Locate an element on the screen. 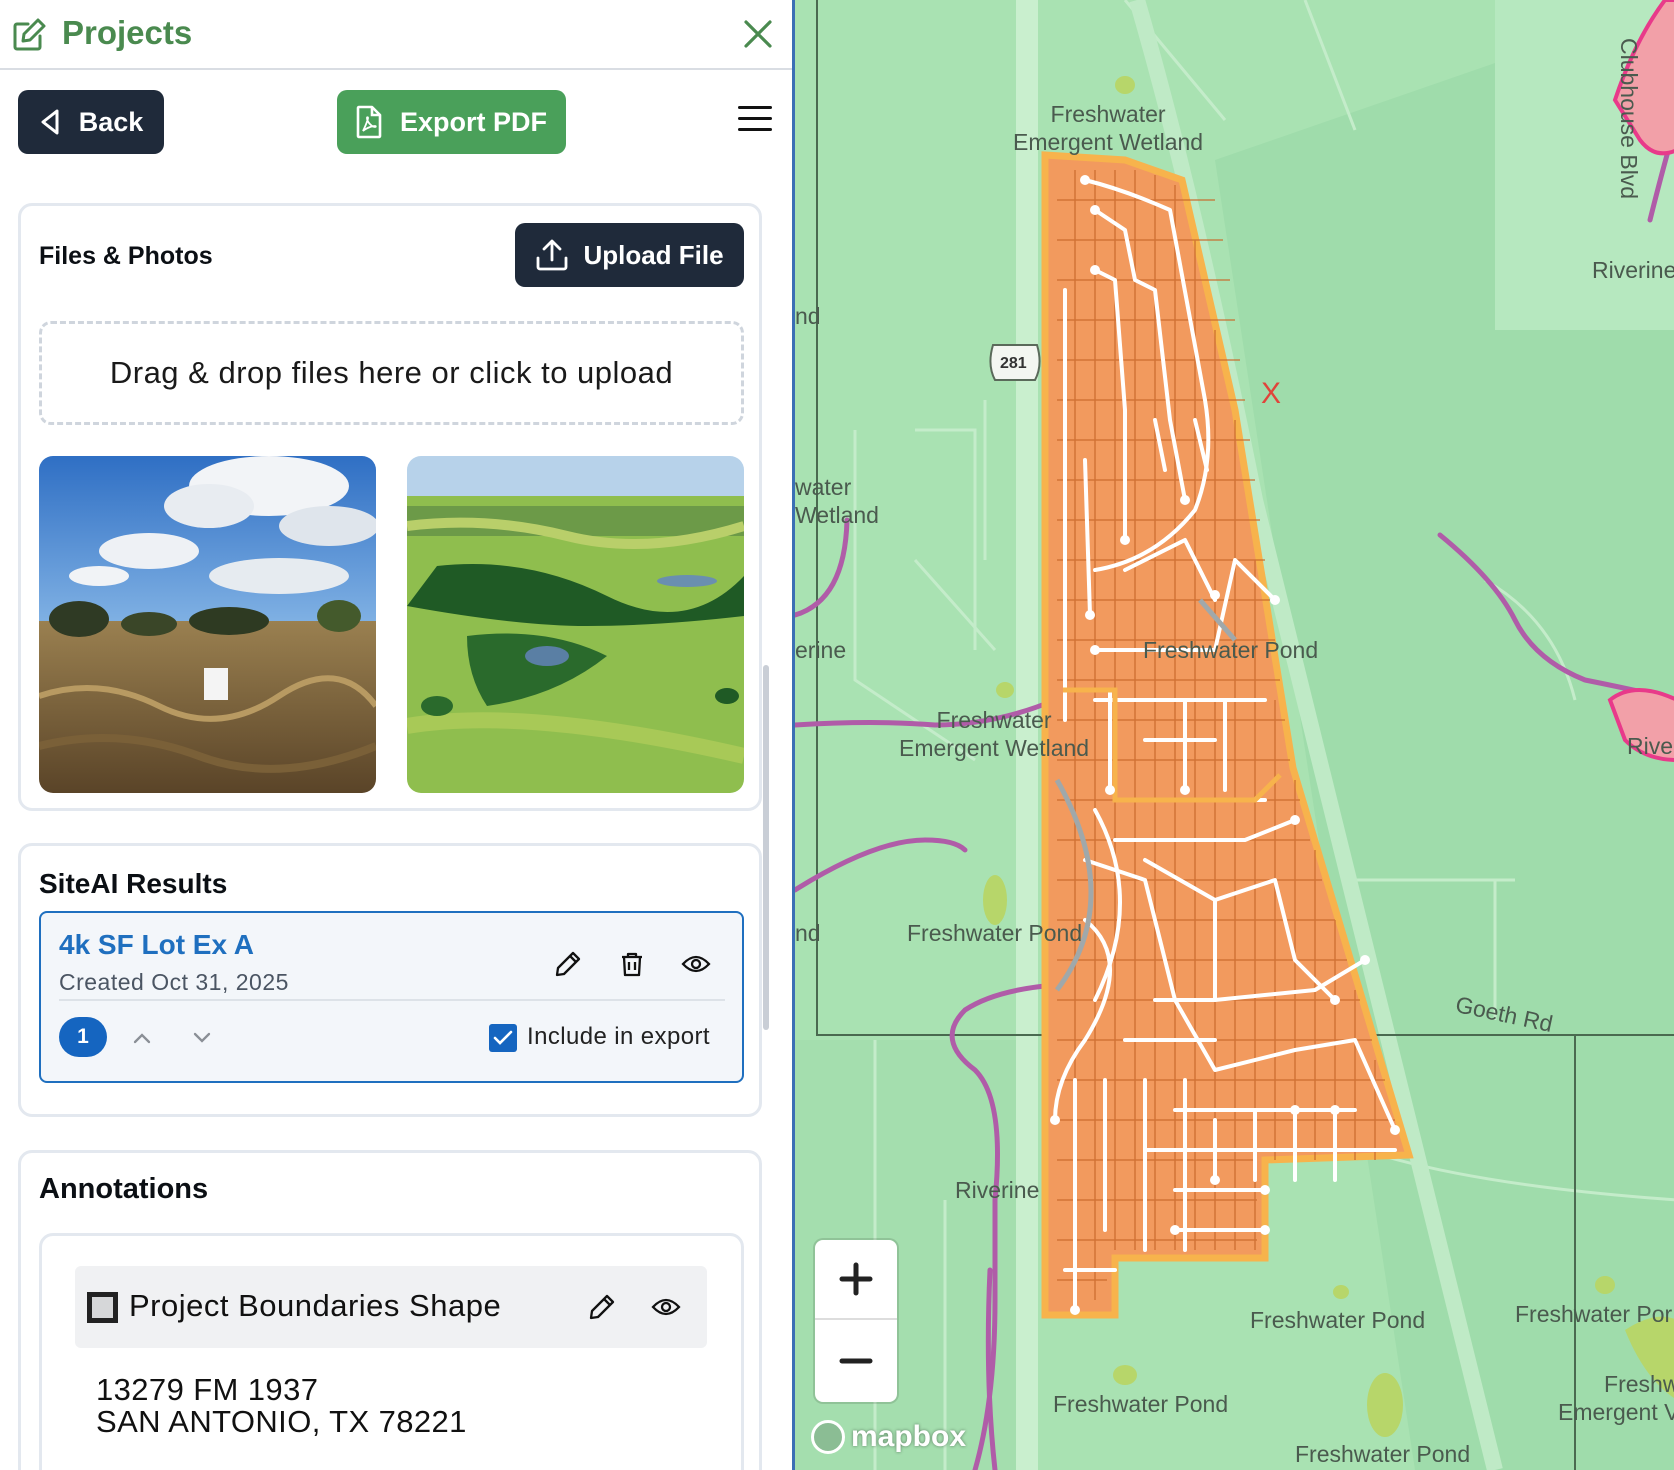  annotations-title: Annotations is located at coordinates (124, 1189).